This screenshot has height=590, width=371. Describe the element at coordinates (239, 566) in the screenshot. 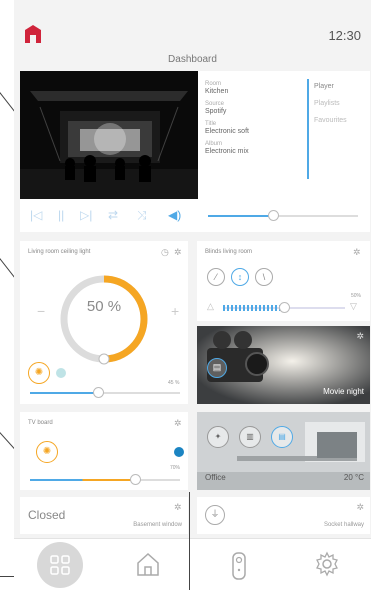

I see `remote-icon` at that location.